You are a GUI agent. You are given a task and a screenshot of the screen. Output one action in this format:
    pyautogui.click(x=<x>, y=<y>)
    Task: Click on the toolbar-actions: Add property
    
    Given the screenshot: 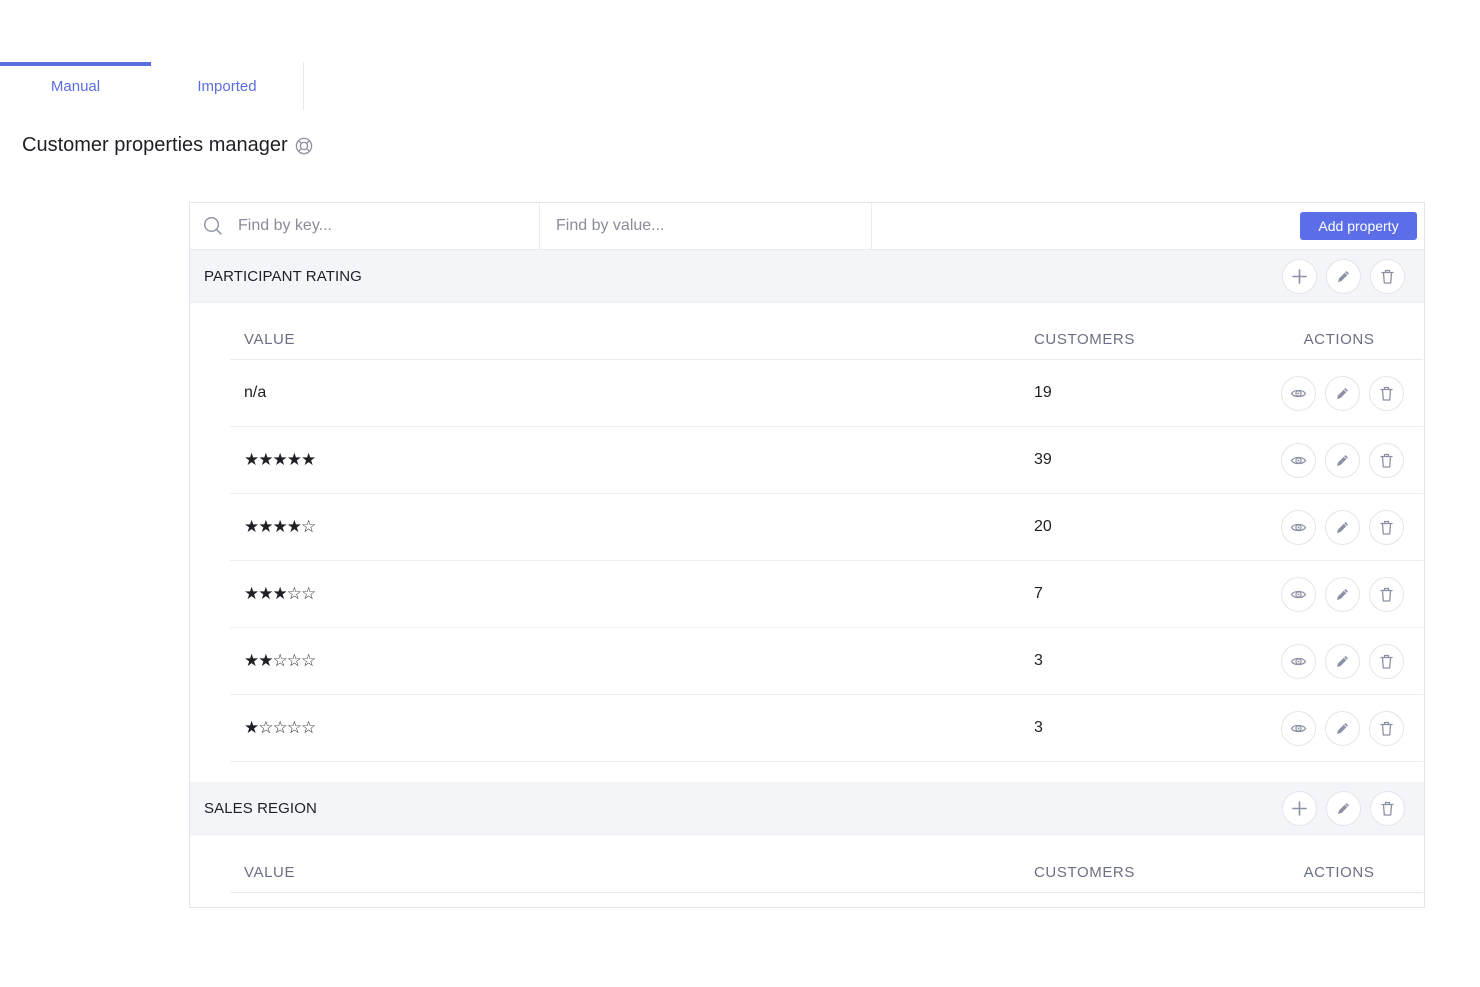 What is the action you would take?
    pyautogui.click(x=1148, y=226)
    